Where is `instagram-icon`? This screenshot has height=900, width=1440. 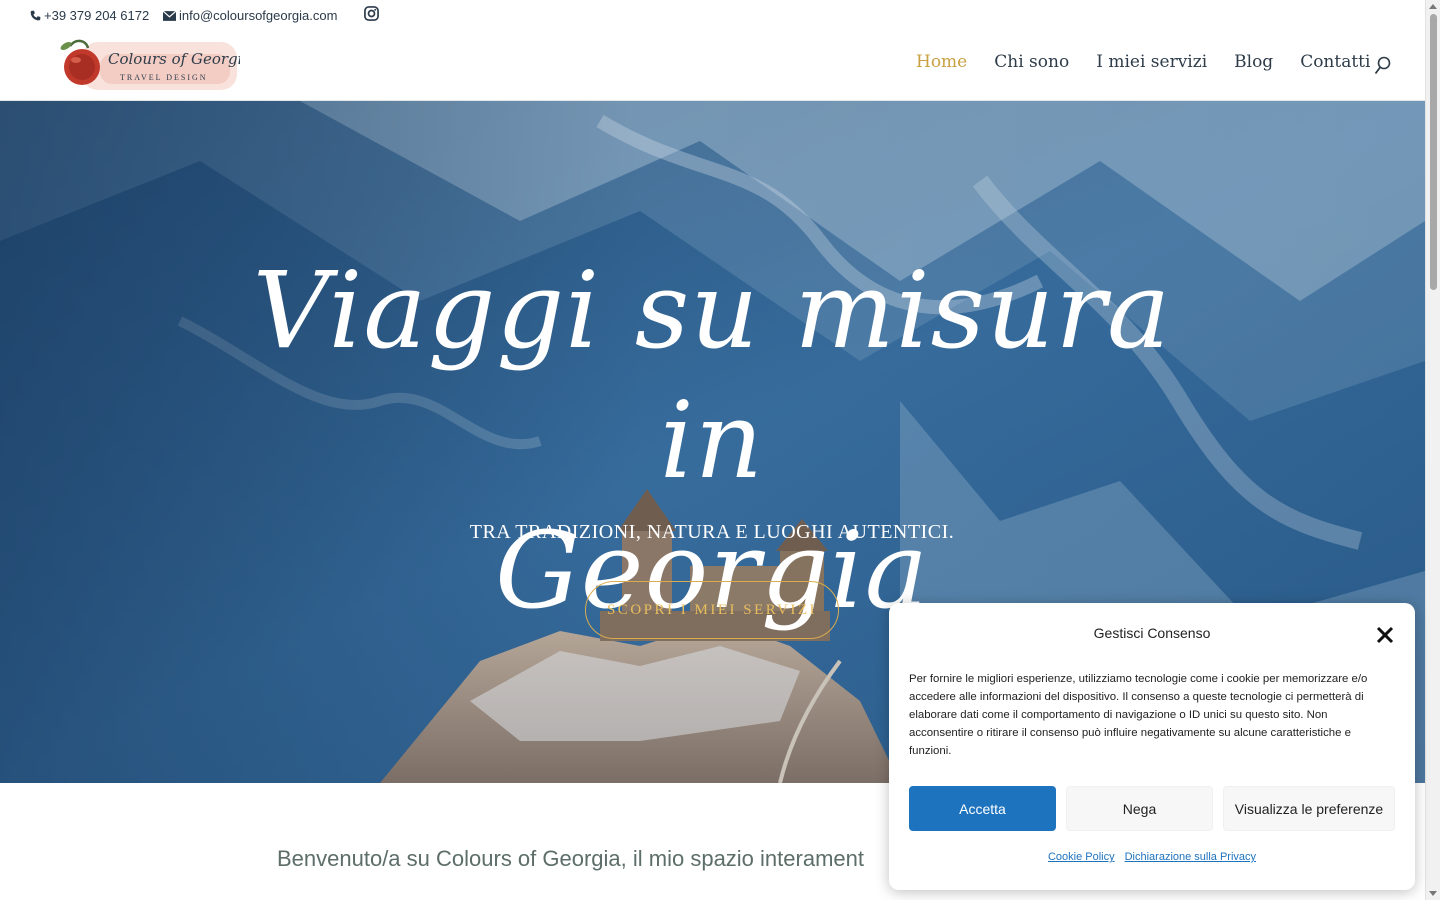
instagram-icon is located at coordinates (371, 13).